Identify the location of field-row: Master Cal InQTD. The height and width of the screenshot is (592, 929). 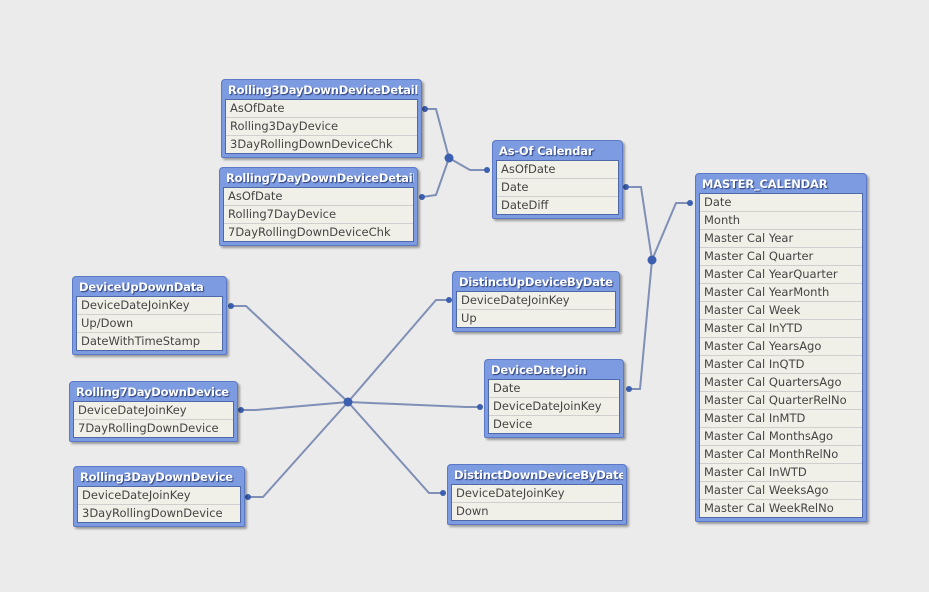
(781, 365).